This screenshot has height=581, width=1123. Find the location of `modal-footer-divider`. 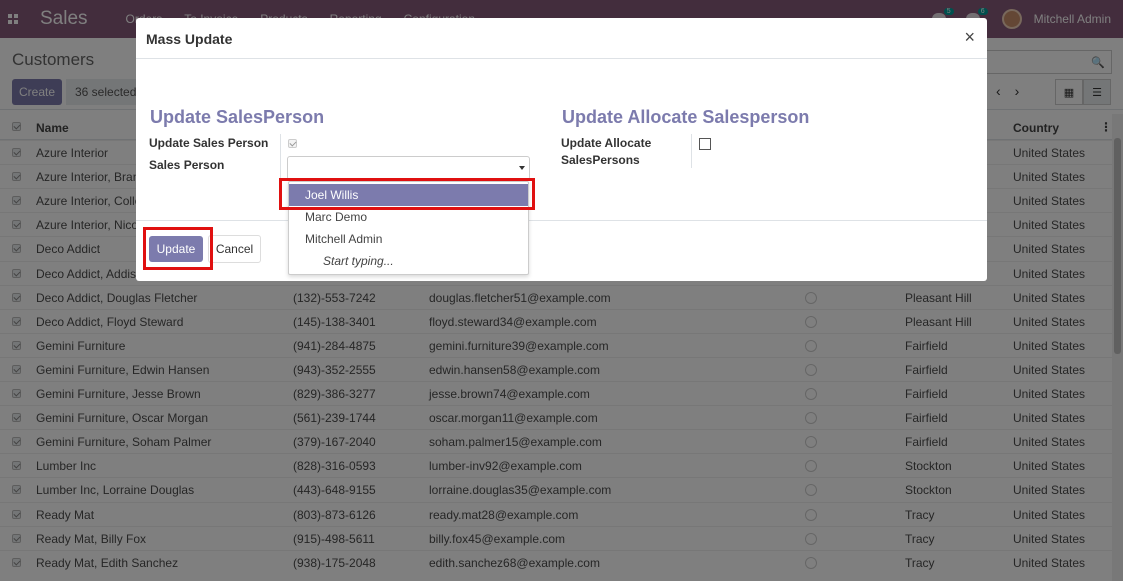

modal-footer-divider is located at coordinates (561, 220).